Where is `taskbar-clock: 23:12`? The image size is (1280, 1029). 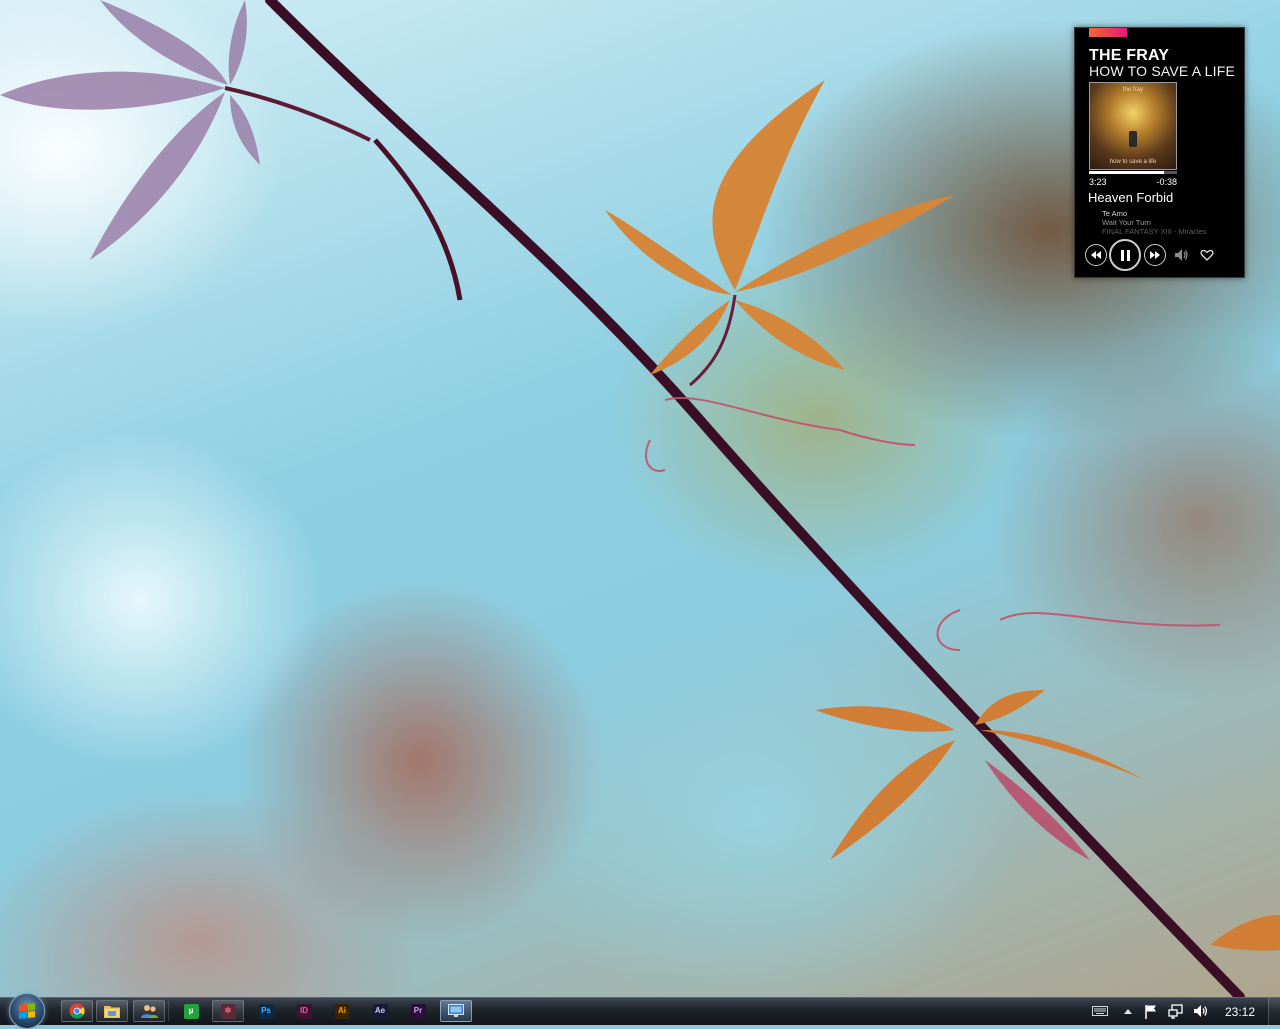
taskbar-clock: 23:12 is located at coordinates (1240, 1012).